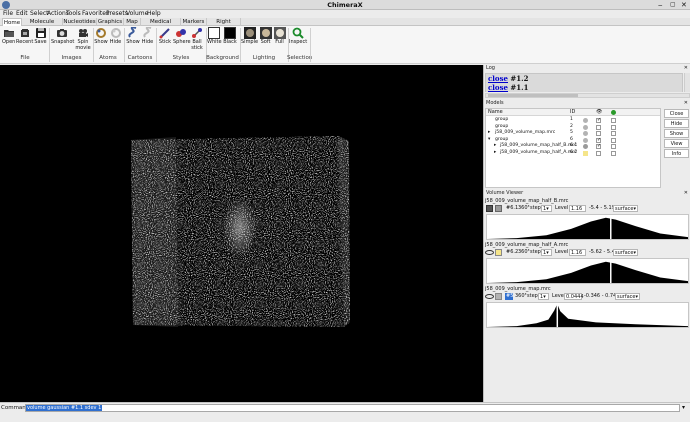 This screenshot has width=690, height=422. Describe the element at coordinates (24, 36) in the screenshot. I see `recent-button: Recent` at that location.